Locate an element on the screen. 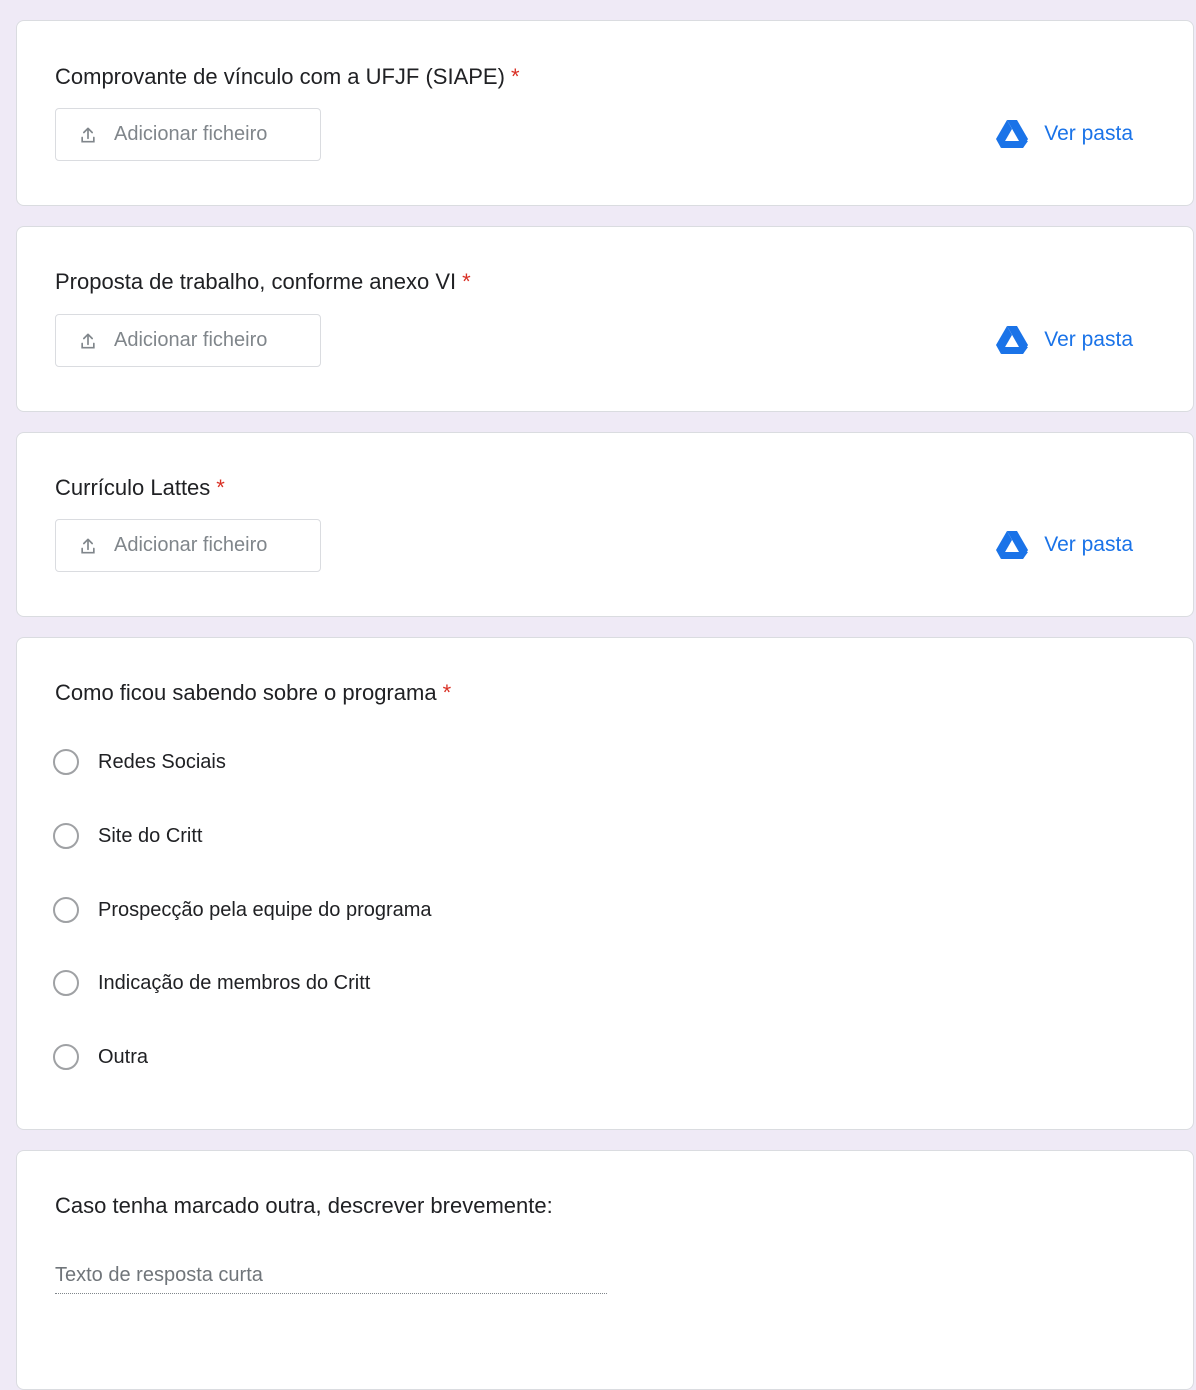 This screenshot has width=1196, height=1390. radio-option-label: Prospecção pela equipe do programa is located at coordinates (265, 909).